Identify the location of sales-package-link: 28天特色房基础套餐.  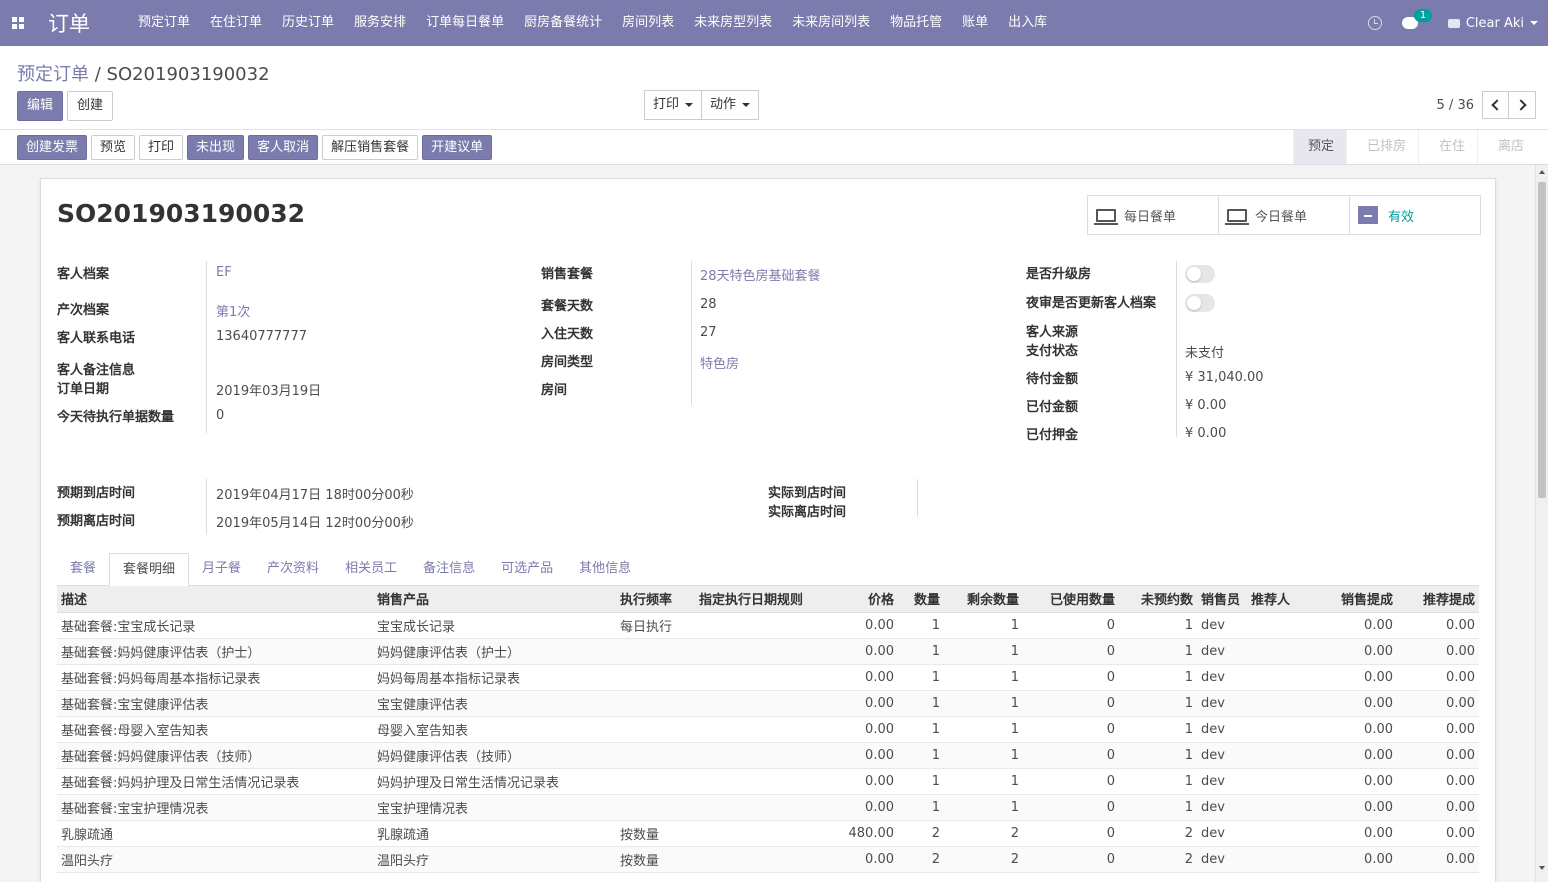
(760, 274).